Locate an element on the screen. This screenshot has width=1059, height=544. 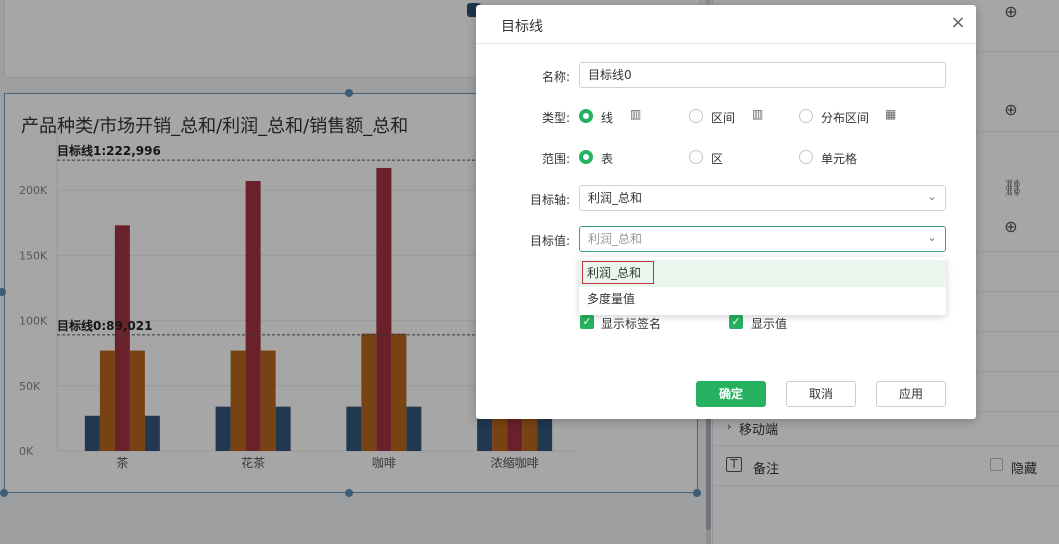
type-option-line: 线 is located at coordinates (607, 118).